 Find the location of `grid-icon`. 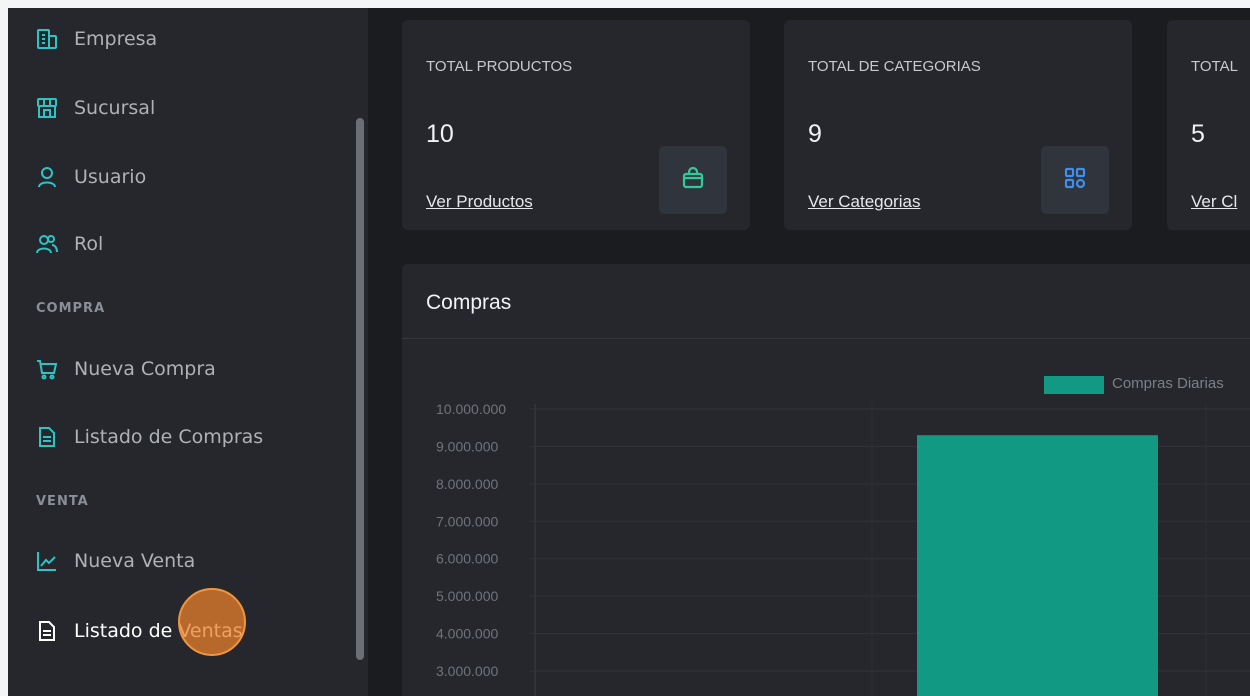

grid-icon is located at coordinates (1075, 180).